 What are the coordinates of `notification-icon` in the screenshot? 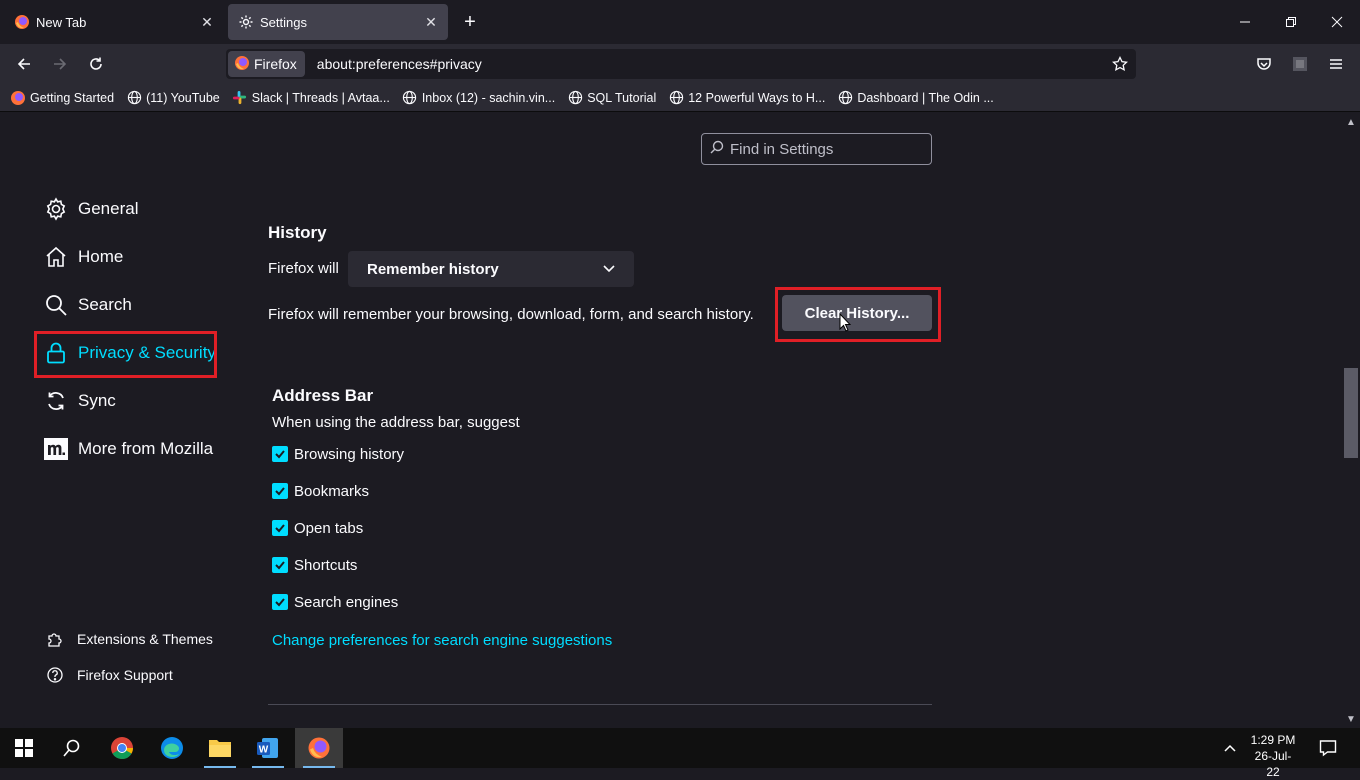 It's located at (1328, 748).